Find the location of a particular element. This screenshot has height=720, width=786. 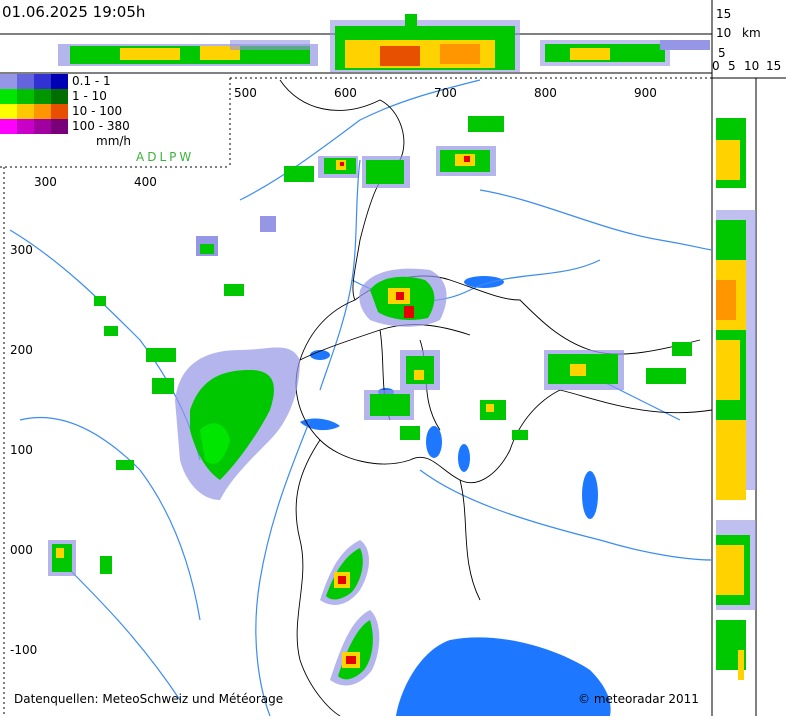

data-sources: Datenquellen: MeteoSchweiz und Météorage is located at coordinates (149, 699).